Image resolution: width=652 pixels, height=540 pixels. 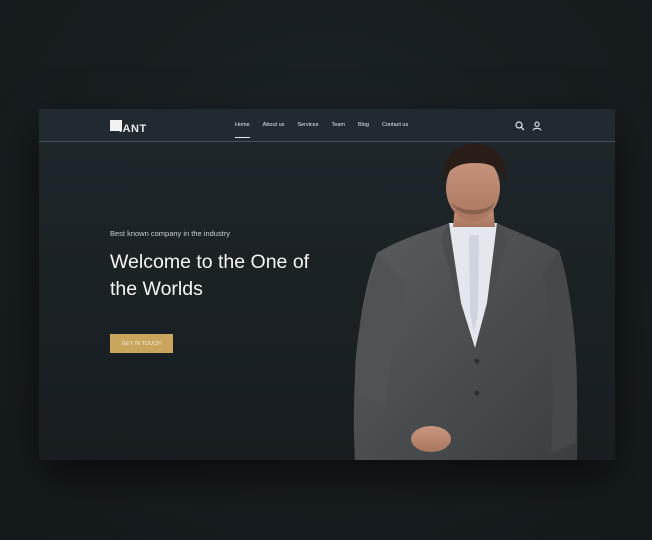 I want to click on header-divider, so click(x=327, y=141).